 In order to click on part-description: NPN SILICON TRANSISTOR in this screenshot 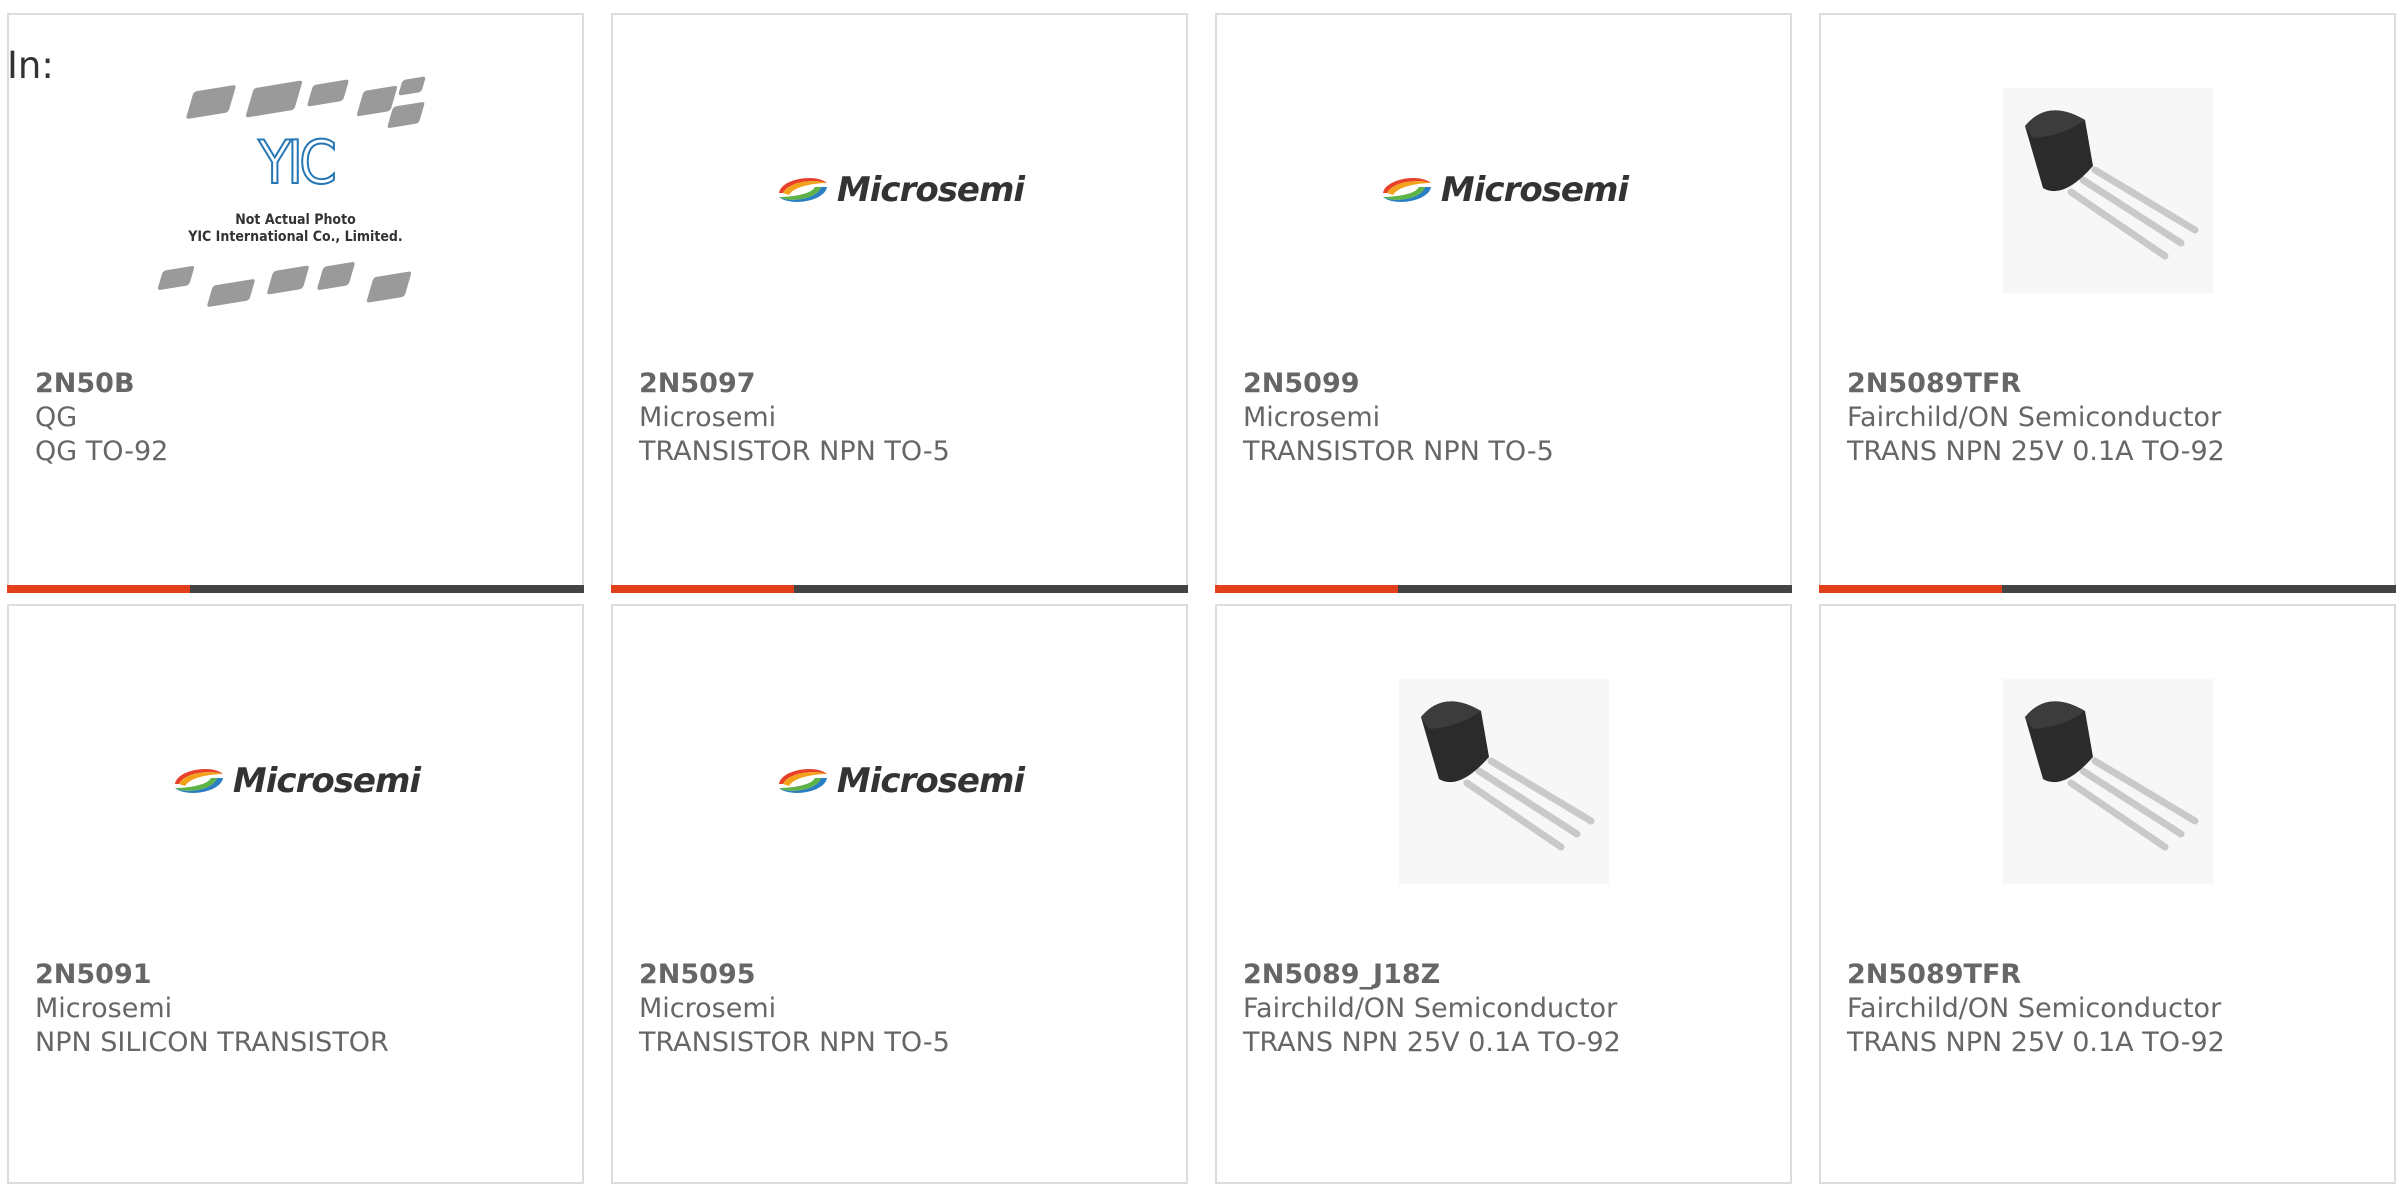, I will do `click(212, 1042)`.